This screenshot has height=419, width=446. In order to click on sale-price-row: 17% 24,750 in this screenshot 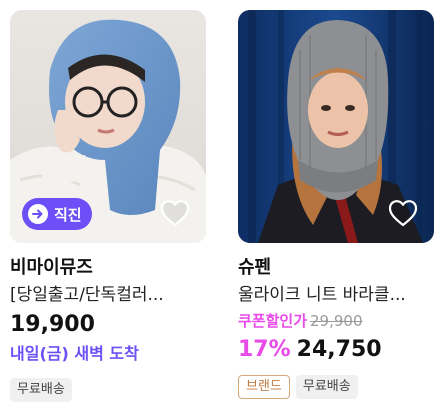, I will do `click(336, 350)`.